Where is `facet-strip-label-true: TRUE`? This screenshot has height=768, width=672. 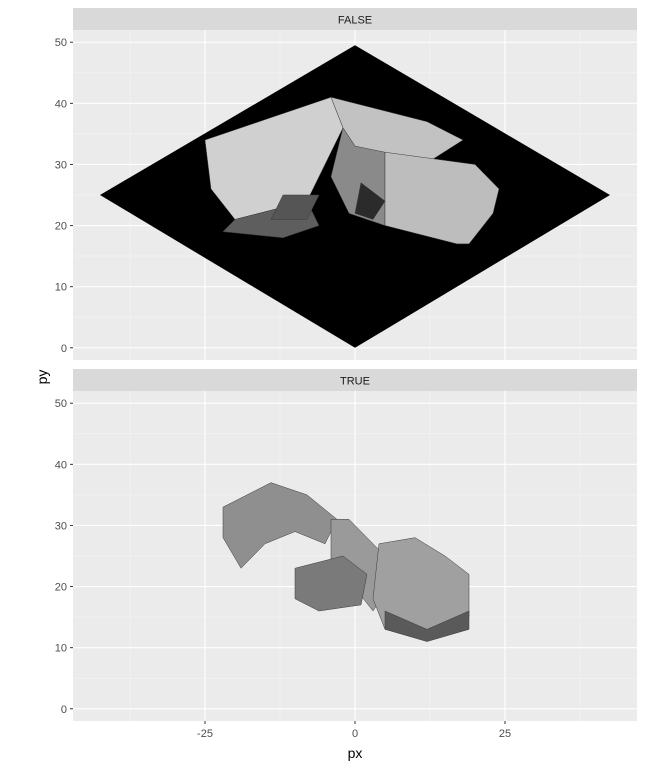
facet-strip-label-true: TRUE is located at coordinates (355, 382).